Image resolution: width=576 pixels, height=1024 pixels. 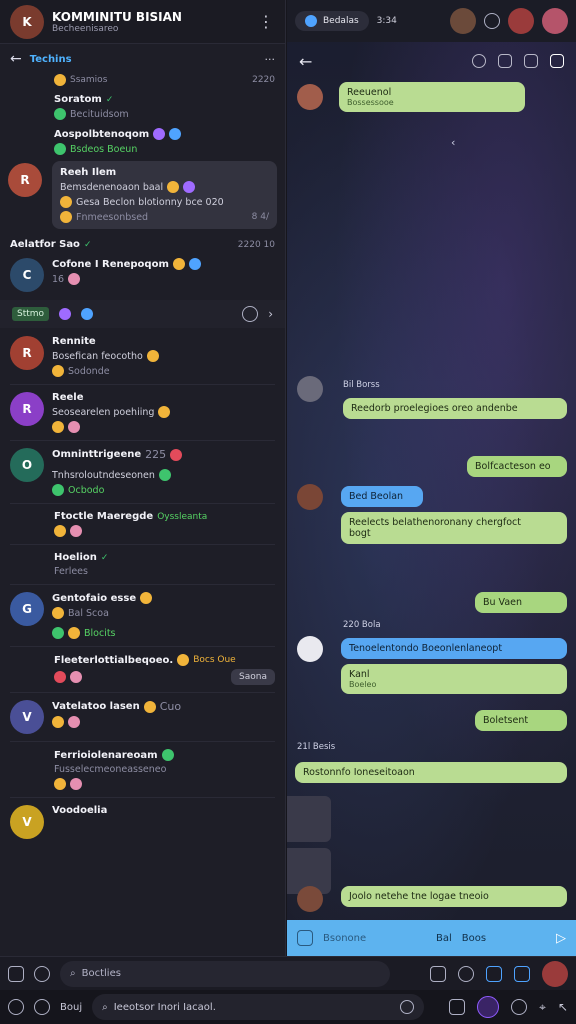 I want to click on media-thumbnail, so click(x=309, y=819).